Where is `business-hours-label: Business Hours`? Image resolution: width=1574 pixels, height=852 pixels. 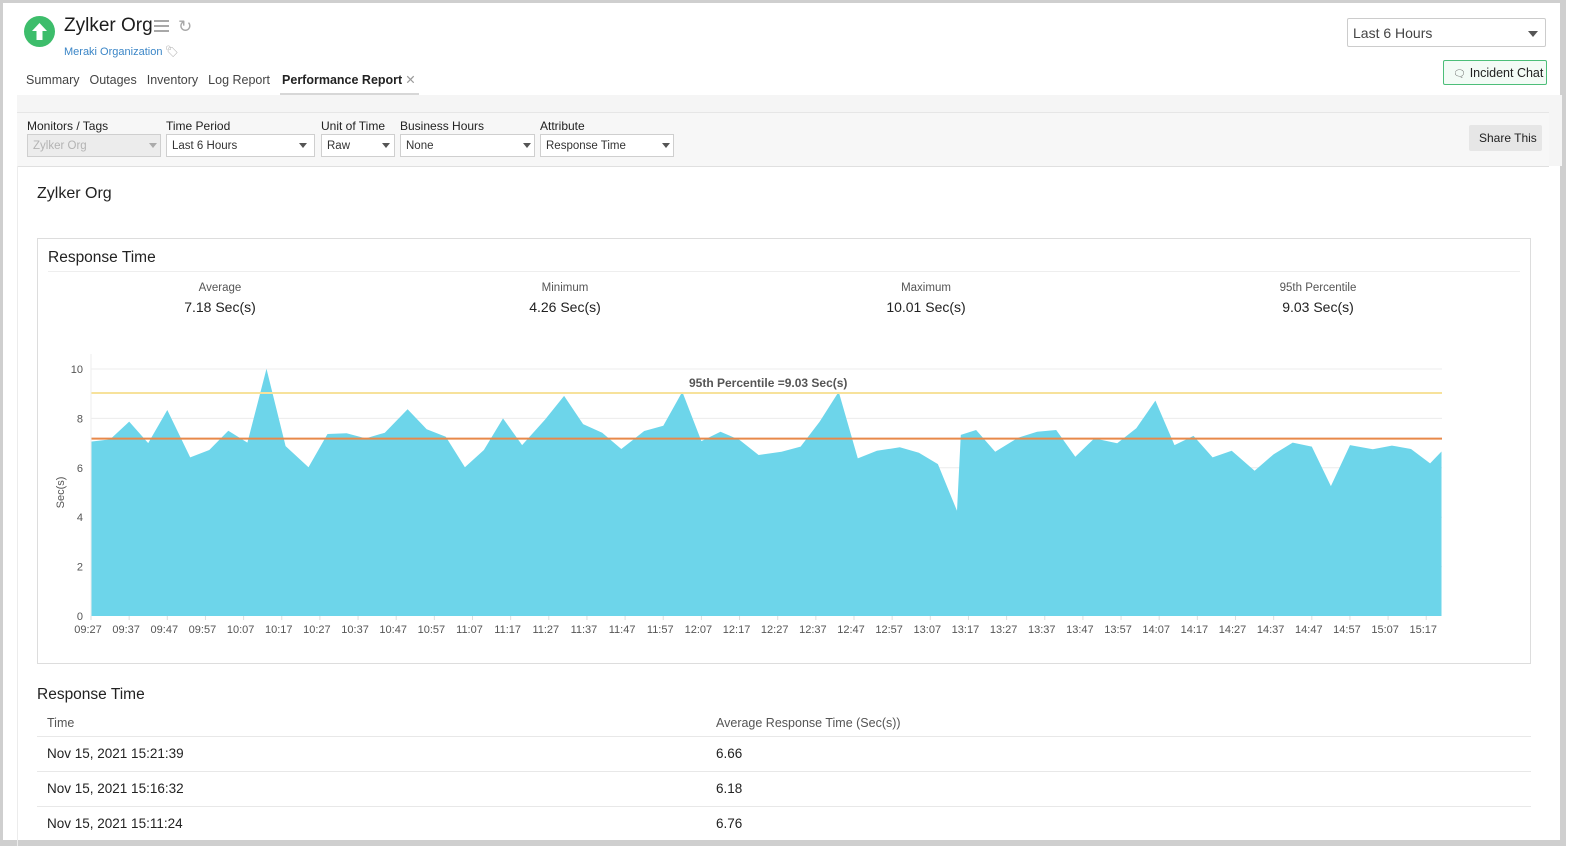 business-hours-label: Business Hours is located at coordinates (442, 126).